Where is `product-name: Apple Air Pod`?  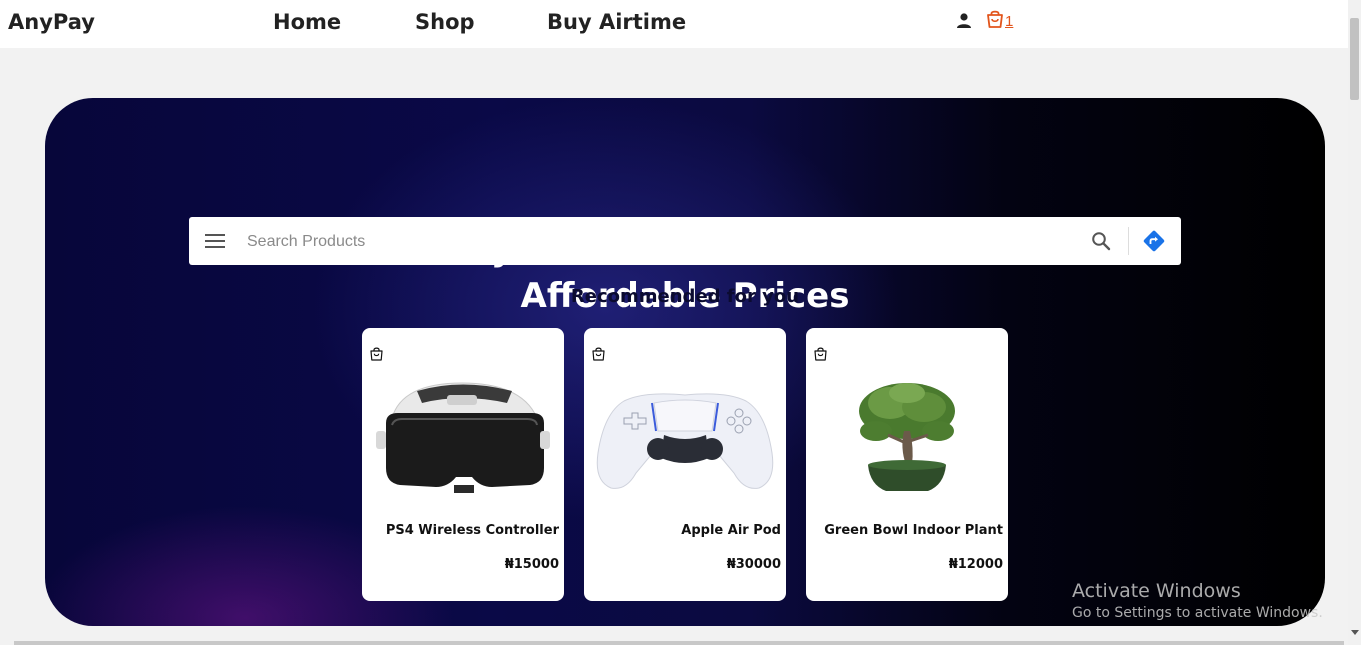
product-name: Apple Air Pod is located at coordinates (731, 530).